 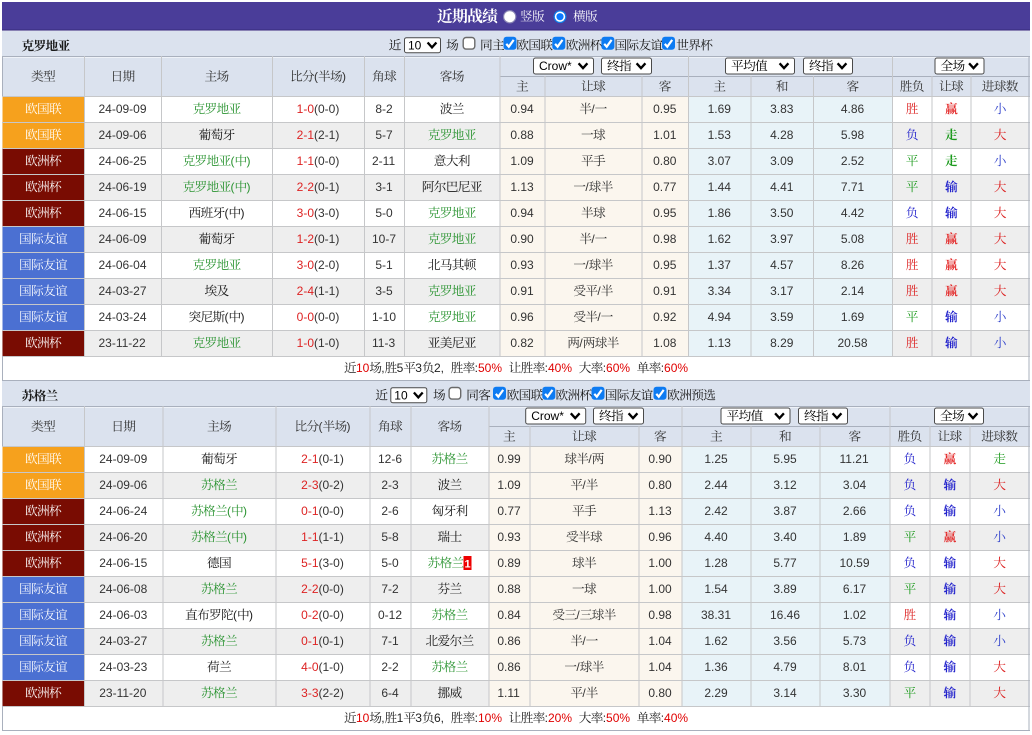 I want to click on svg-text: 1.54, so click(x=716, y=589).